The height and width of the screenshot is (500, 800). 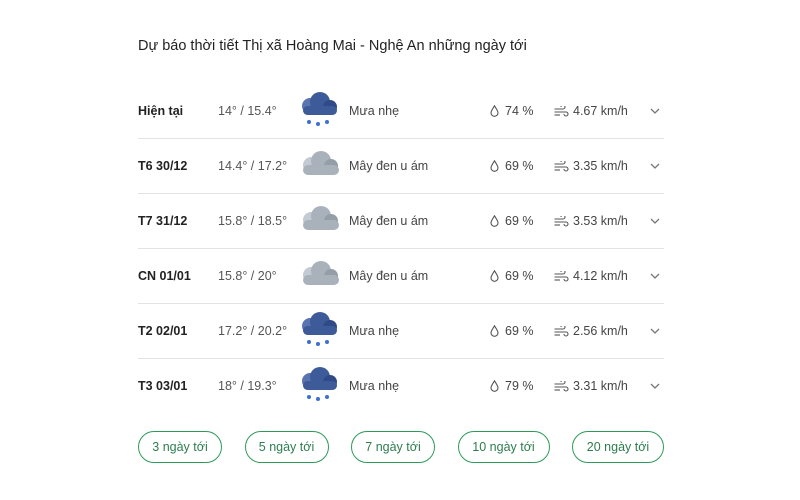 I want to click on wind-value: 3.31 km/h, so click(x=600, y=386).